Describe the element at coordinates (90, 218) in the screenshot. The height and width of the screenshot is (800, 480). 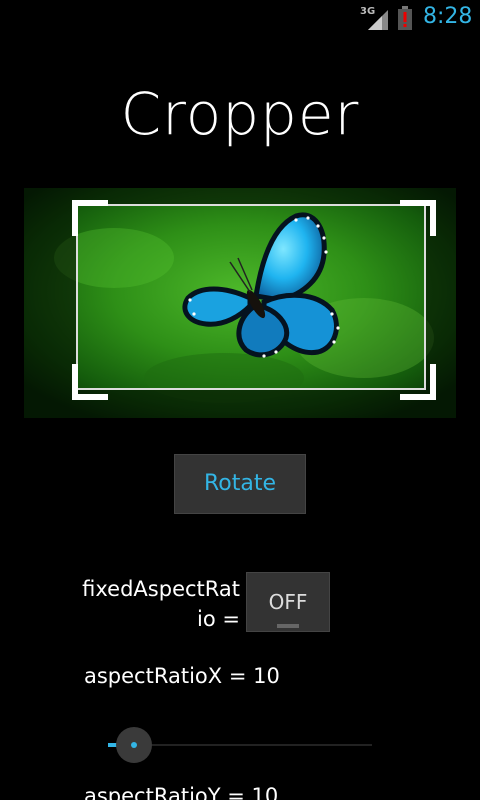
I see `crop-handle-top-left` at that location.